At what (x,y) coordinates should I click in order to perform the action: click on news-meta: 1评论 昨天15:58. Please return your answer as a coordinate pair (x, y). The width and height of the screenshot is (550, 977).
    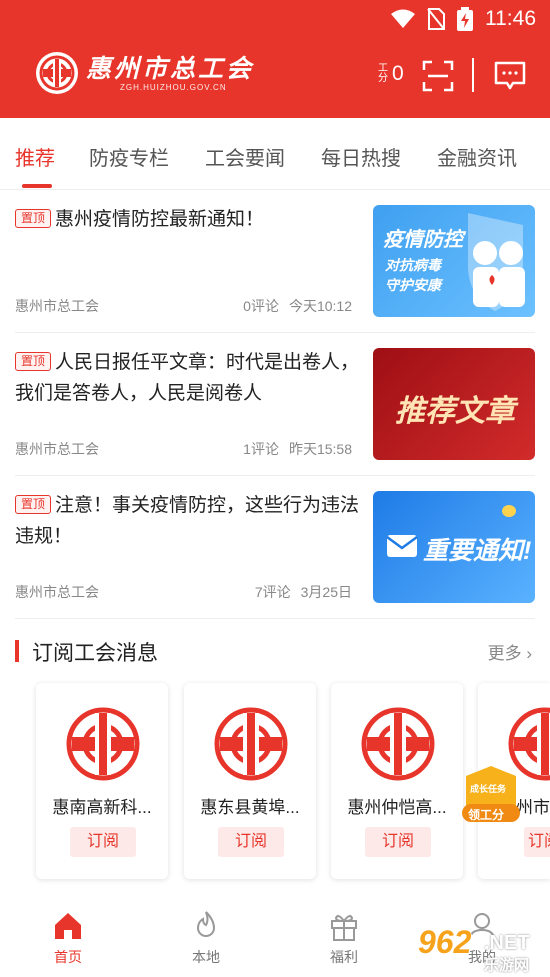
    Looking at the image, I should click on (297, 449).